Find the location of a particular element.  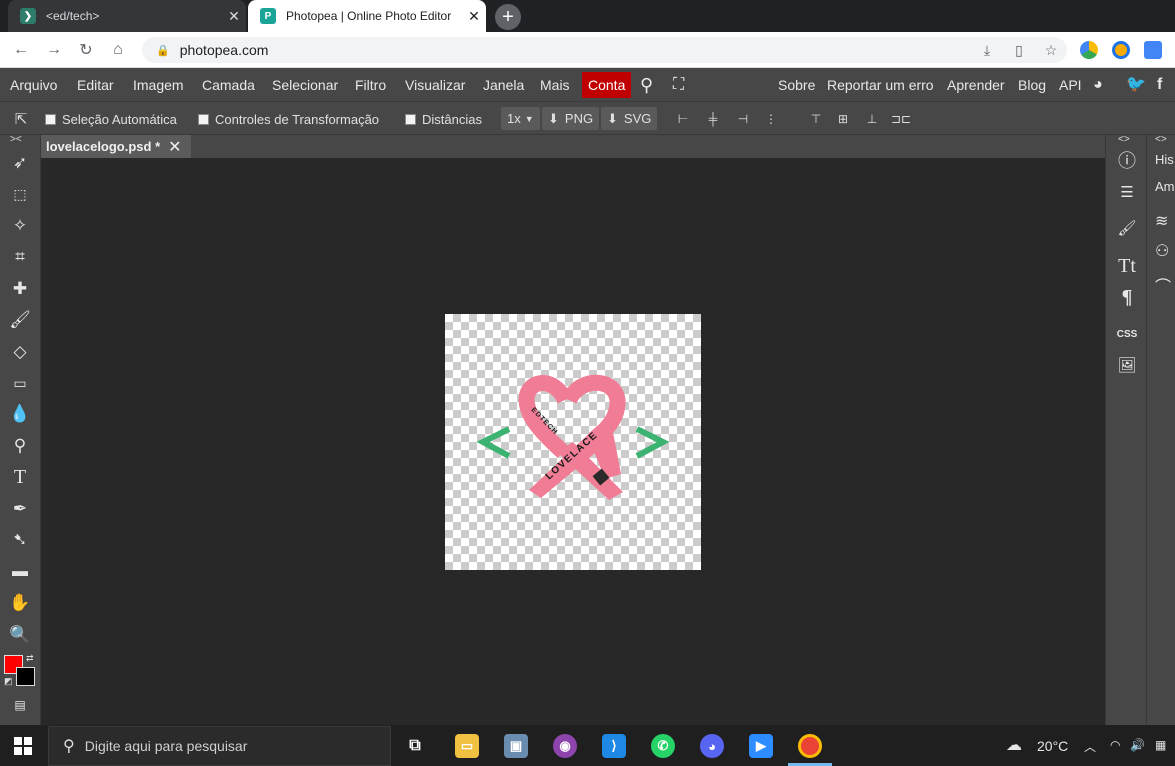

collapse-icon: >< is located at coordinates (16, 139).